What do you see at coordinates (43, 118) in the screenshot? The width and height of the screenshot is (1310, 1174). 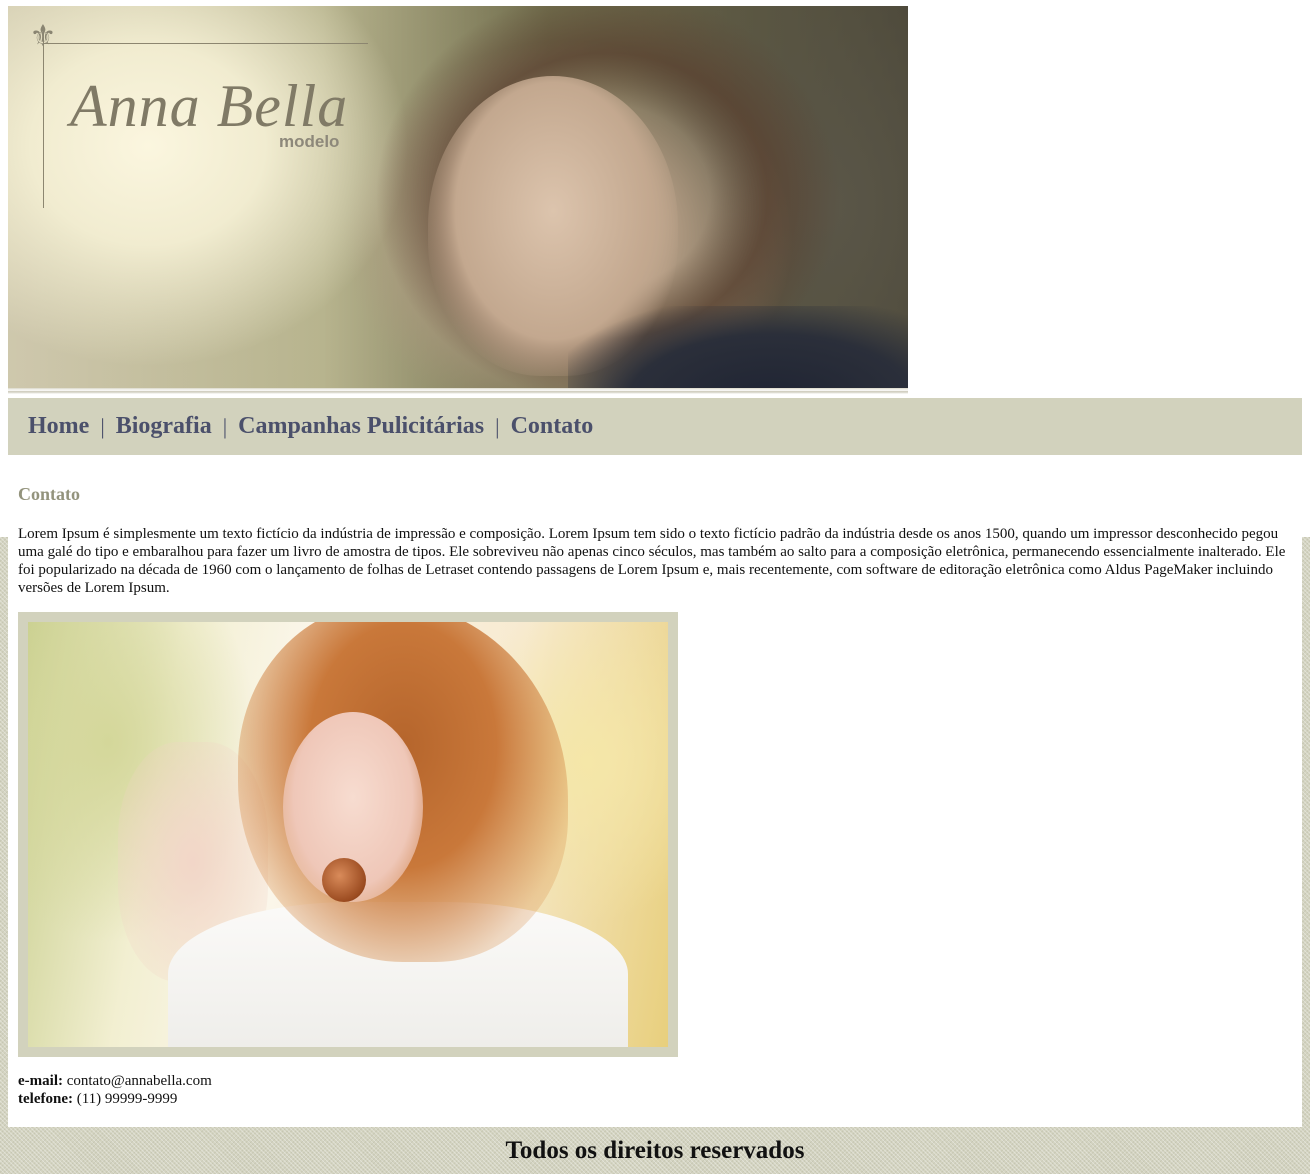 I see `logo-vertical-line` at bounding box center [43, 118].